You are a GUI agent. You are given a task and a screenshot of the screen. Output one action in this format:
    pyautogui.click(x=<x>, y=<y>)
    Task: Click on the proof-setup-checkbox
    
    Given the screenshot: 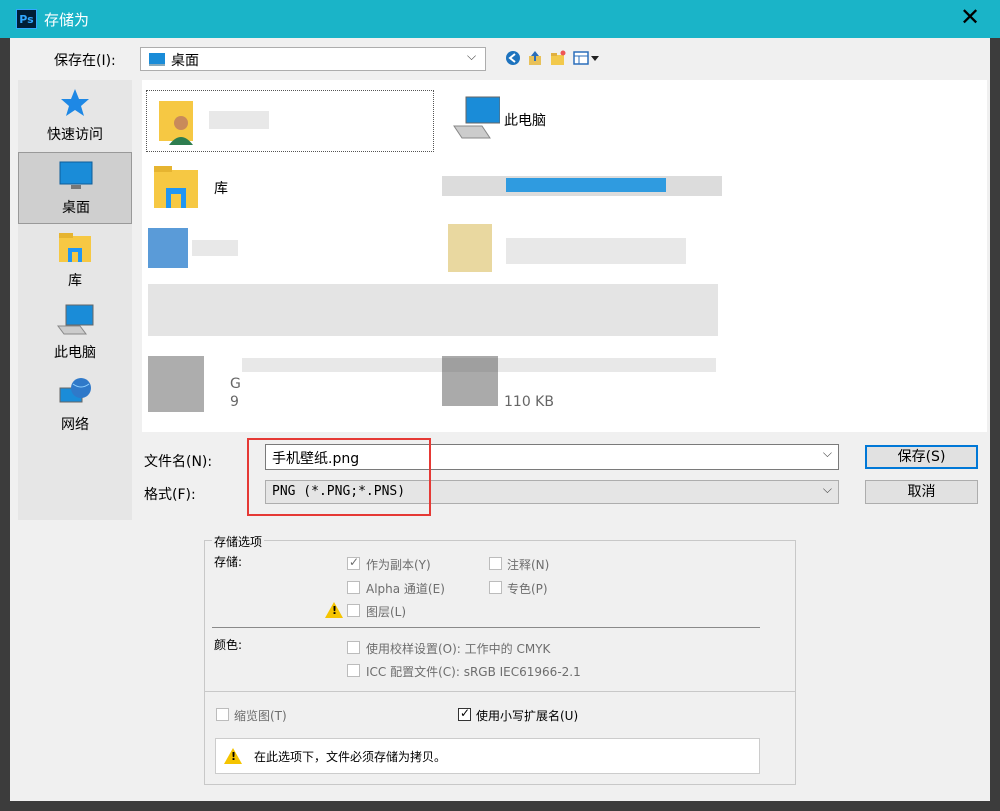 What is the action you would take?
    pyautogui.click(x=353, y=647)
    